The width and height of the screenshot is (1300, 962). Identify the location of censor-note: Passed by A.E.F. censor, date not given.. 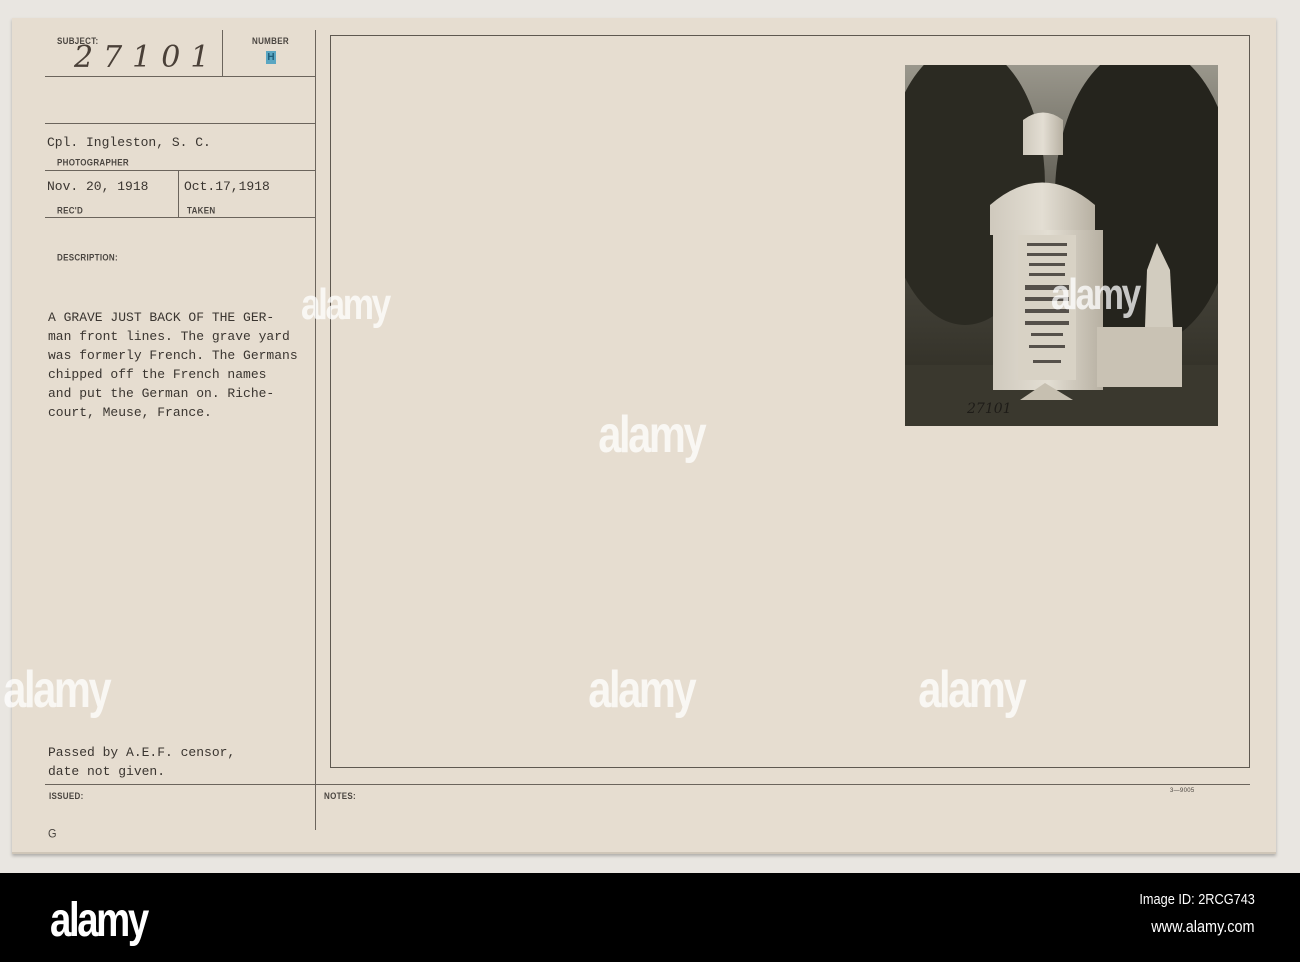
(141, 762).